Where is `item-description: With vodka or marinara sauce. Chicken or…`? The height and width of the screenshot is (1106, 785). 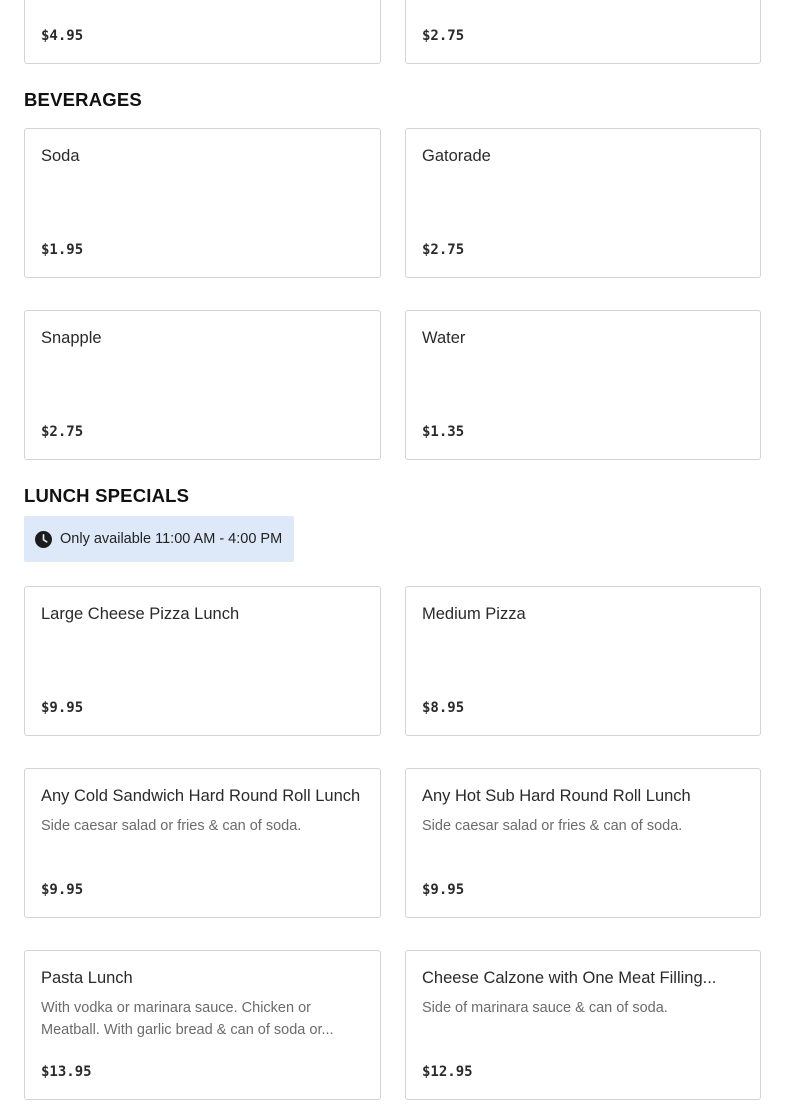
item-description: With vodka or marinara sauce. Chicken or… is located at coordinates (187, 1019).